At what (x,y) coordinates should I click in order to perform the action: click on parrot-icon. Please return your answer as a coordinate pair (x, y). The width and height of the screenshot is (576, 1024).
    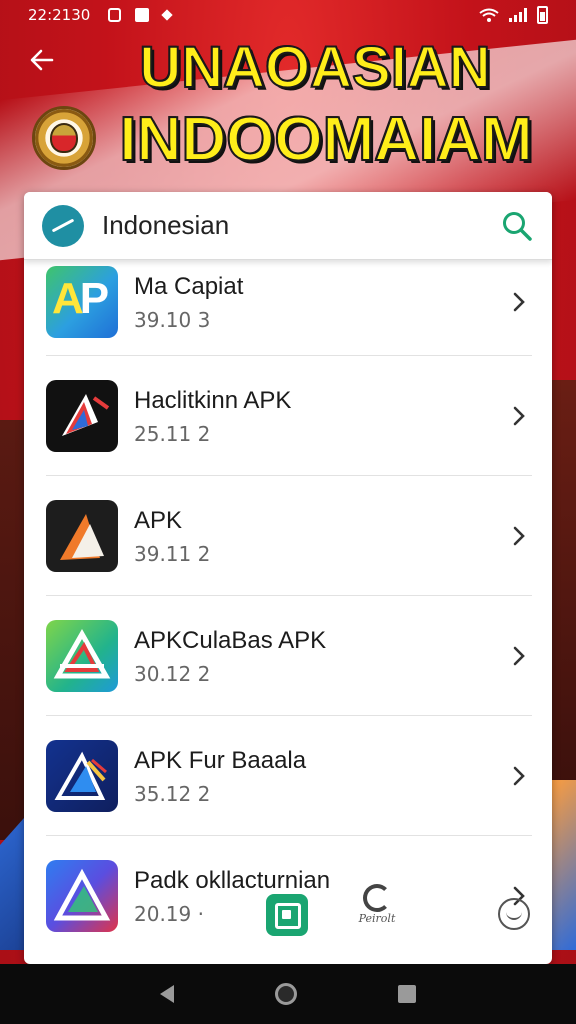
    Looking at the image, I should click on (377, 898).